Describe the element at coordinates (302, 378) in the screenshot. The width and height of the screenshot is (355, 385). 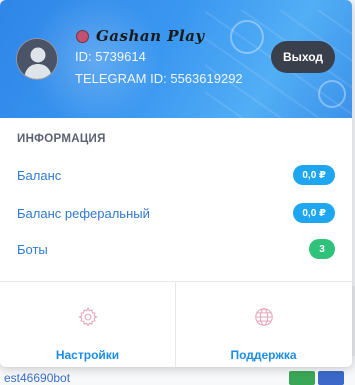
I see `background-green-button` at that location.